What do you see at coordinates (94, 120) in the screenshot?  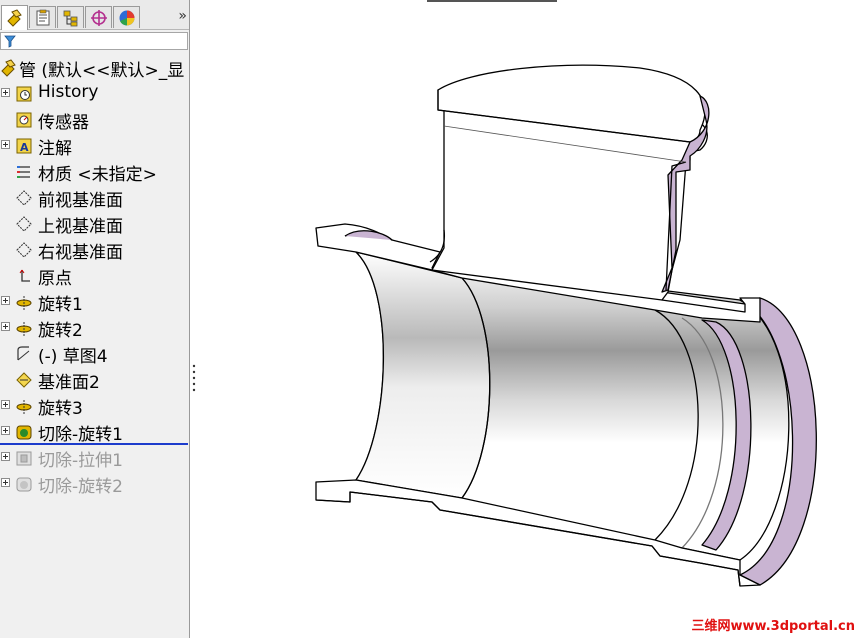 I see `tree-item-sensors: 传感器` at bounding box center [94, 120].